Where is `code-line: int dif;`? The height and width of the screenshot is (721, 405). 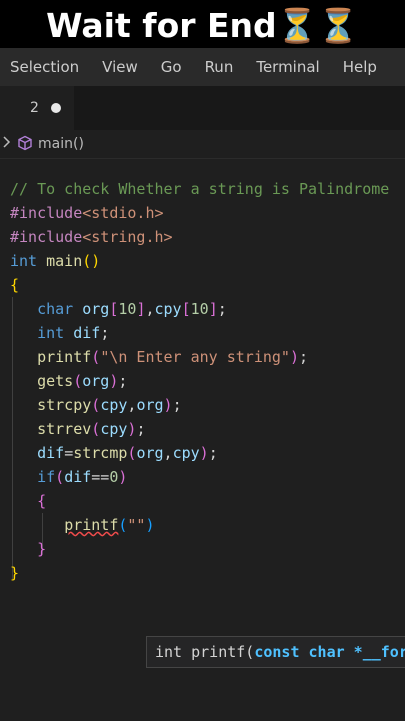 code-line: int dif; is located at coordinates (59, 333).